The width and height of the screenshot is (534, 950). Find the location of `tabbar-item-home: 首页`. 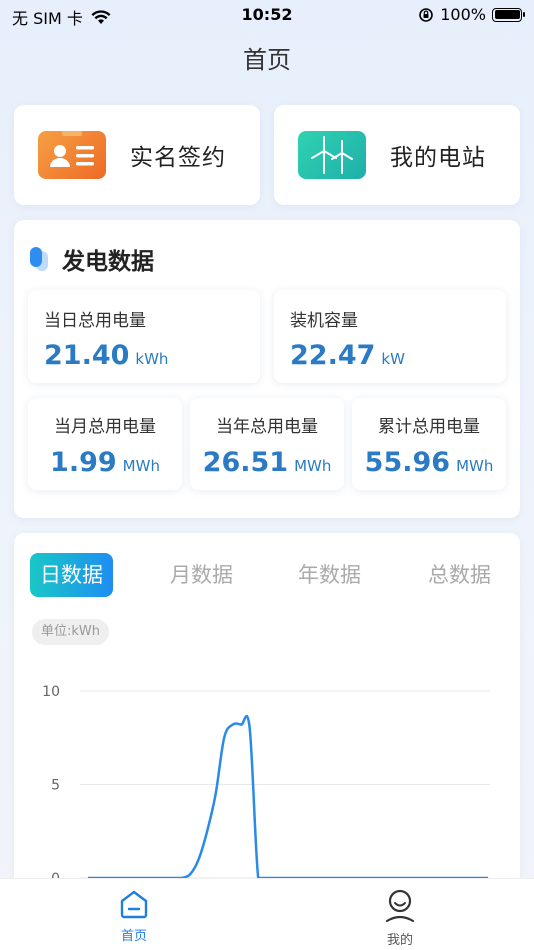

tabbar-item-home: 首页 is located at coordinates (134, 916).